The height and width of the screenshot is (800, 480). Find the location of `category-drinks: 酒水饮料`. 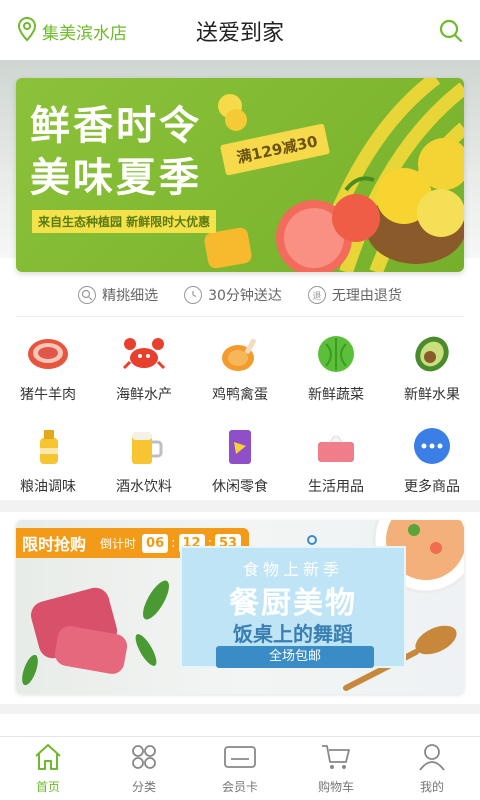

category-drinks: 酒水饮料 is located at coordinates (144, 460).